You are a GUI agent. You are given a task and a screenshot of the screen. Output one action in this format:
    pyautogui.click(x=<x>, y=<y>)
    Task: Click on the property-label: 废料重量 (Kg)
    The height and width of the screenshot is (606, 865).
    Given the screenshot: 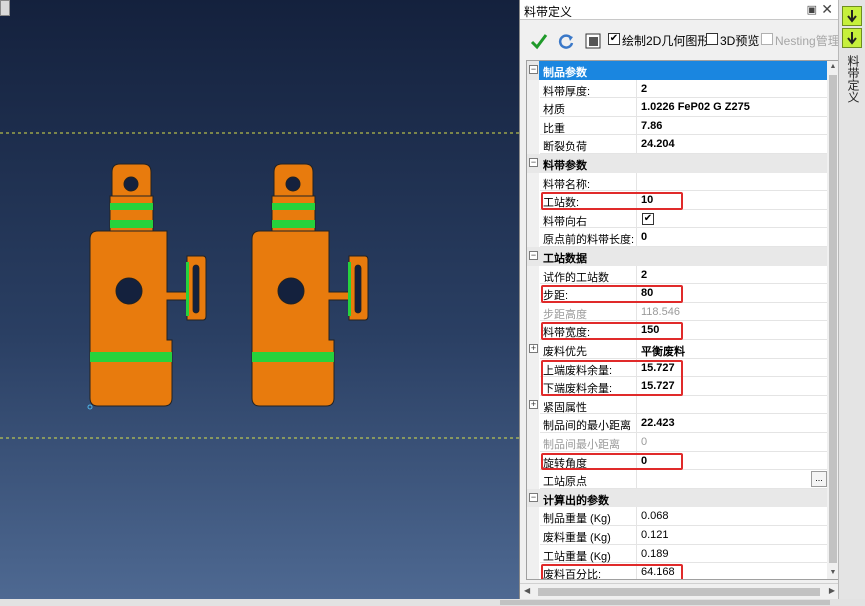 What is the action you would take?
    pyautogui.click(x=588, y=535)
    